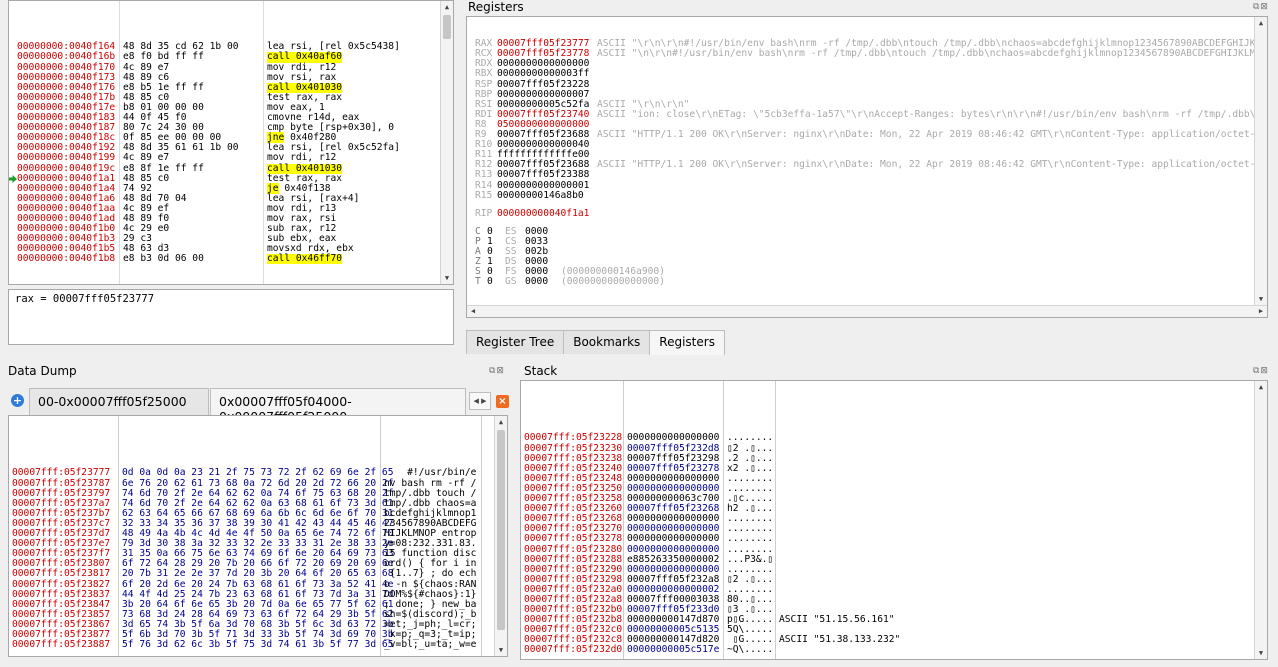 The height and width of the screenshot is (667, 1278). Describe the element at coordinates (430, 644) in the screenshot. I see `dump-ascii: _v=bl;_u=ta;_w=e` at that location.